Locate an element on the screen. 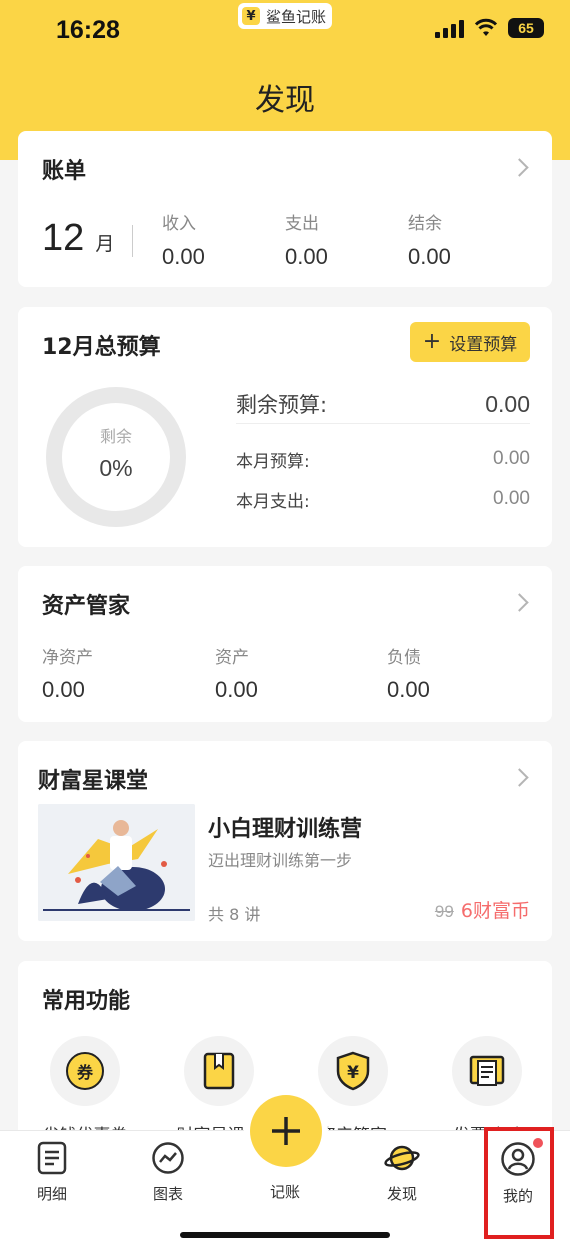 This screenshot has height=1243, width=570. functions-title: 常用功能 is located at coordinates (86, 1001).